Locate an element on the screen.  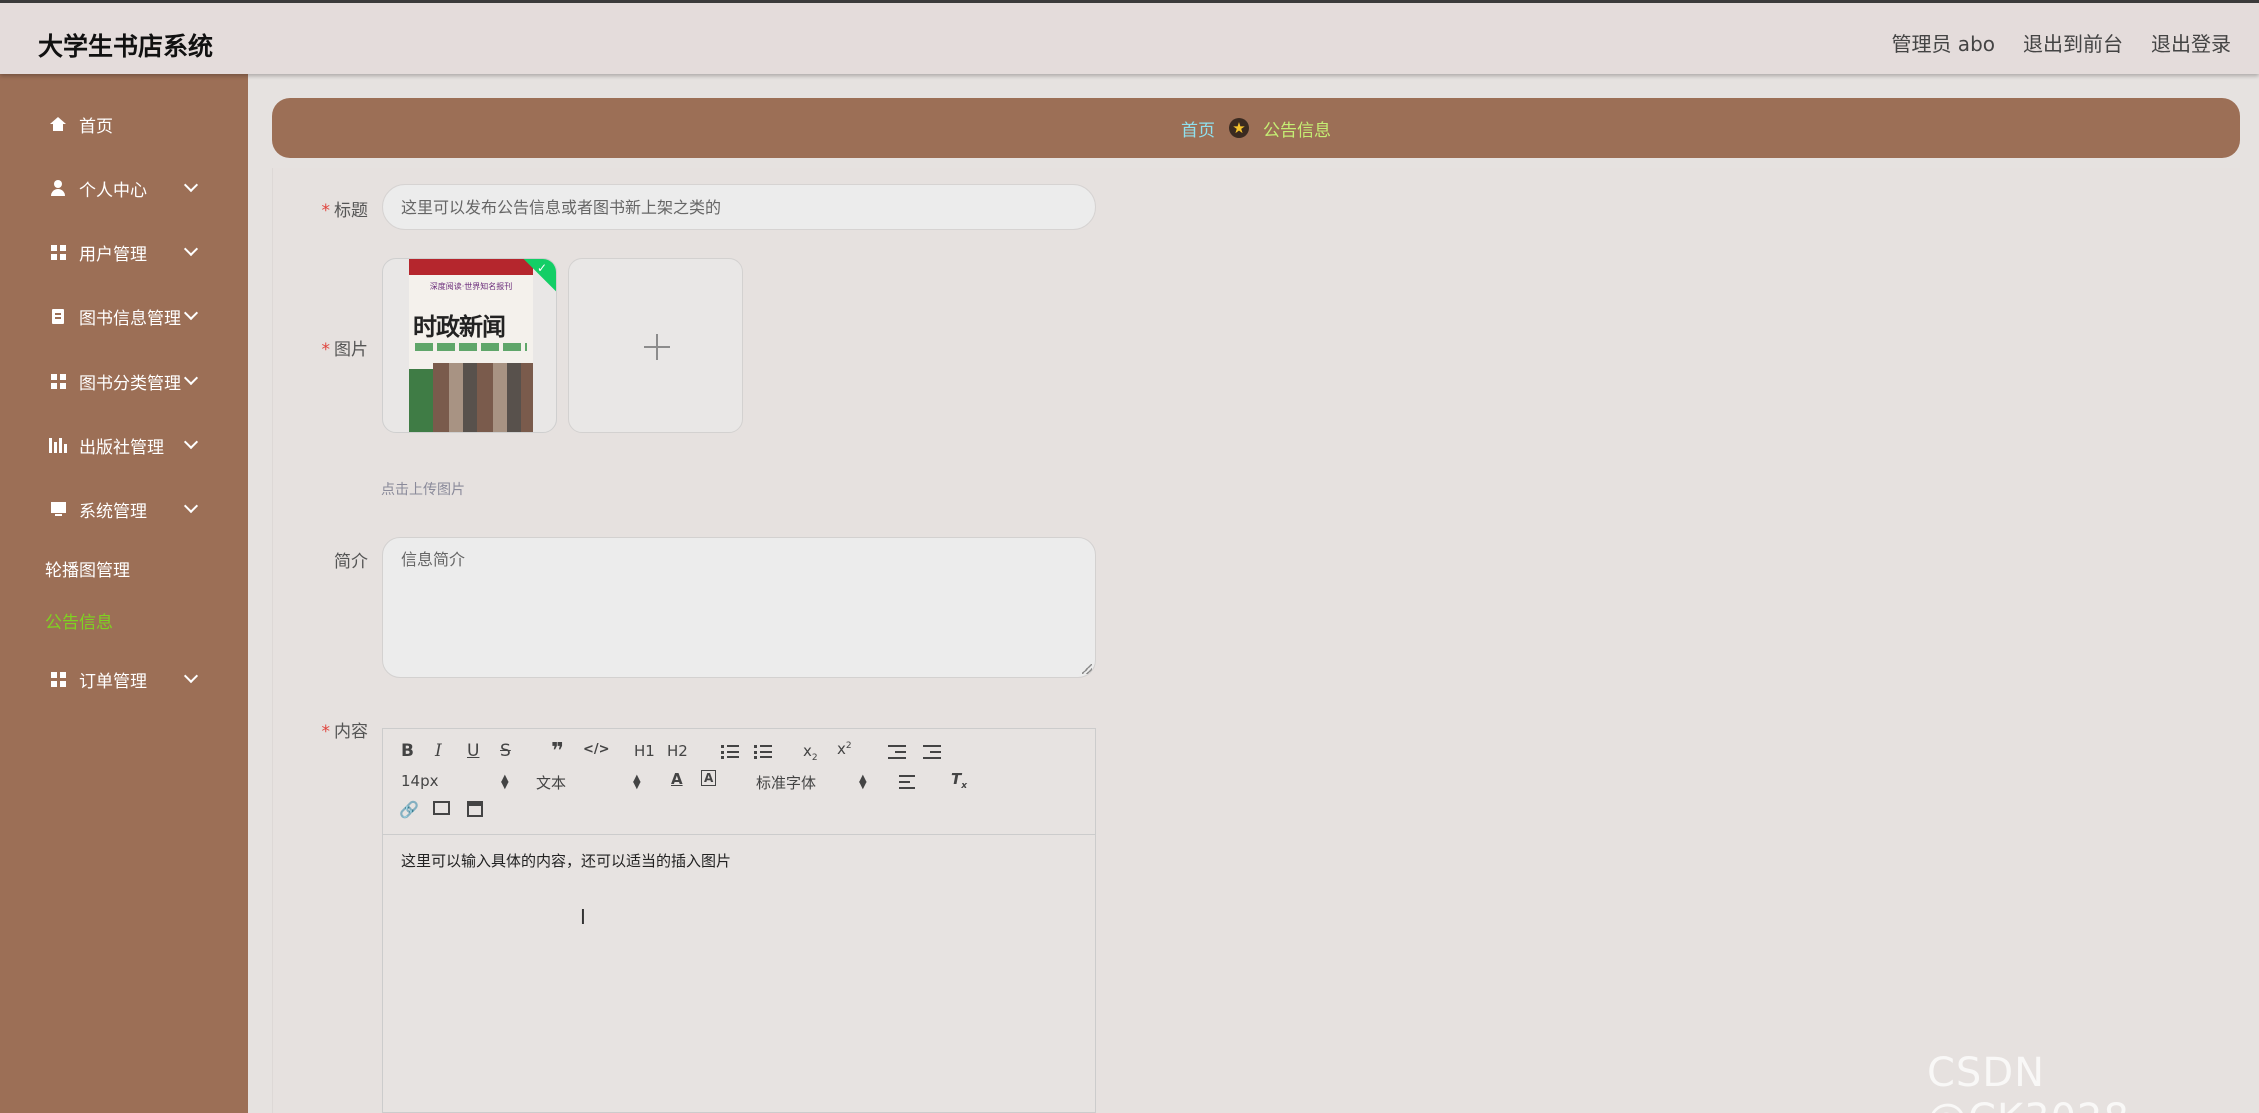
admin-user-link: 管理员 abo is located at coordinates (1943, 42).